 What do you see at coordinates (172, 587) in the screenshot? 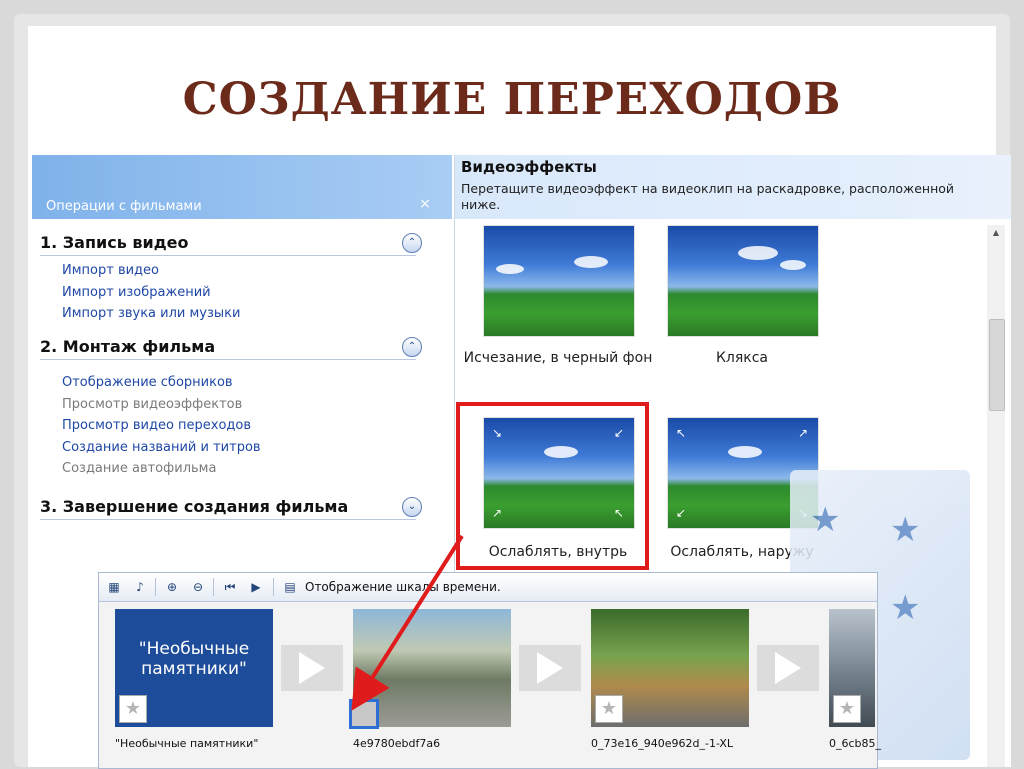
I see `zoom-in-icon: ⊕` at bounding box center [172, 587].